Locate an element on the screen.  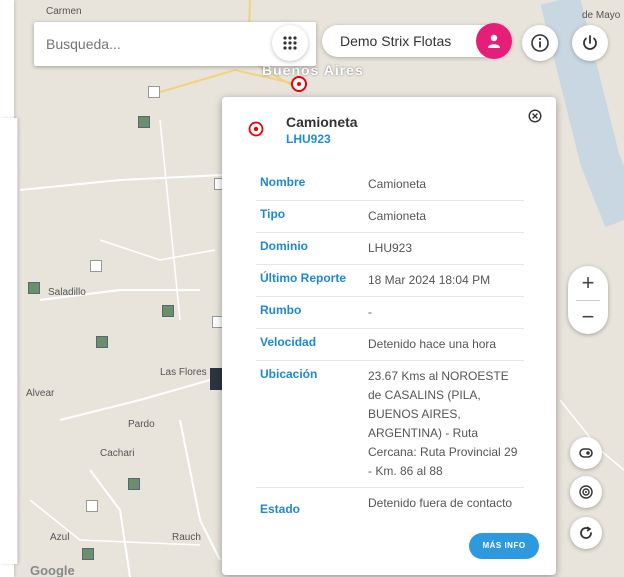
power-icon is located at coordinates (590, 42).